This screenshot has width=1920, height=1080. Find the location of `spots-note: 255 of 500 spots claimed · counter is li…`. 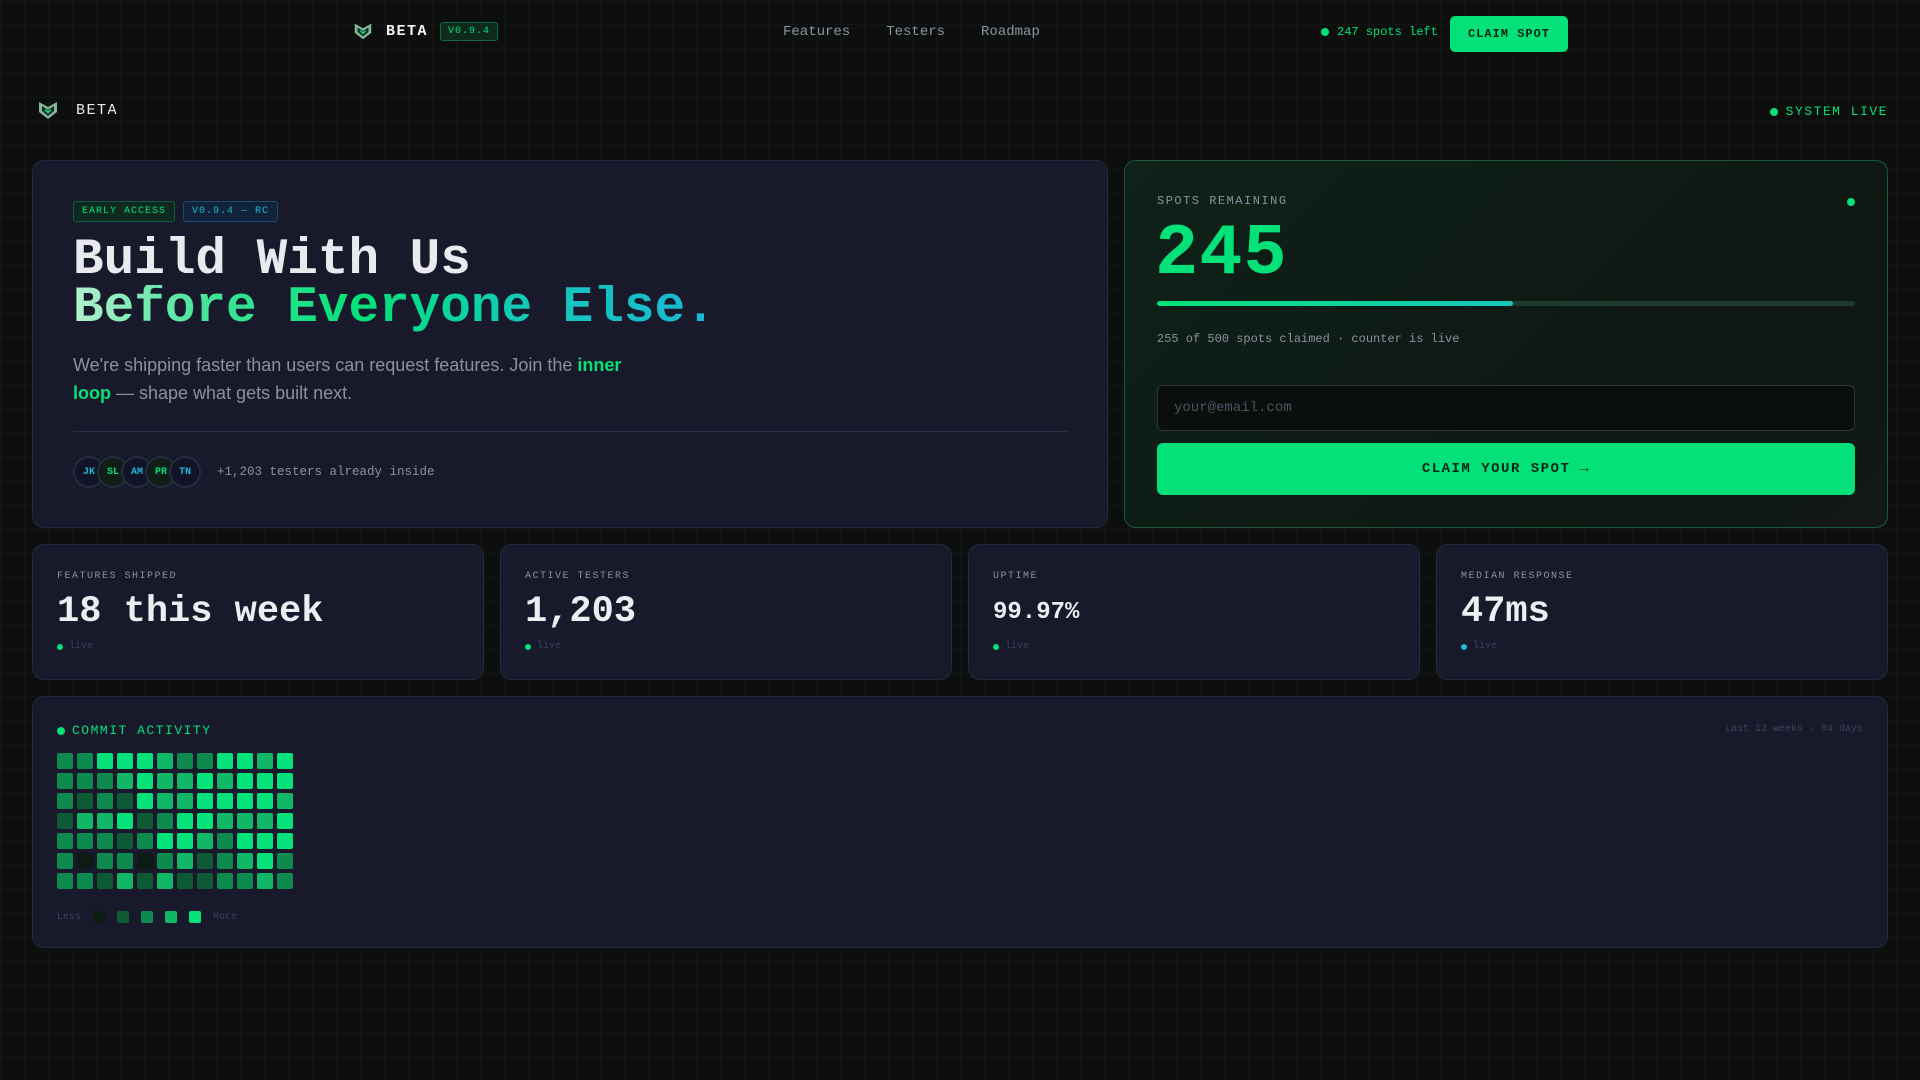

spots-note: 255 of 500 spots claimed · counter is li… is located at coordinates (1308, 339).